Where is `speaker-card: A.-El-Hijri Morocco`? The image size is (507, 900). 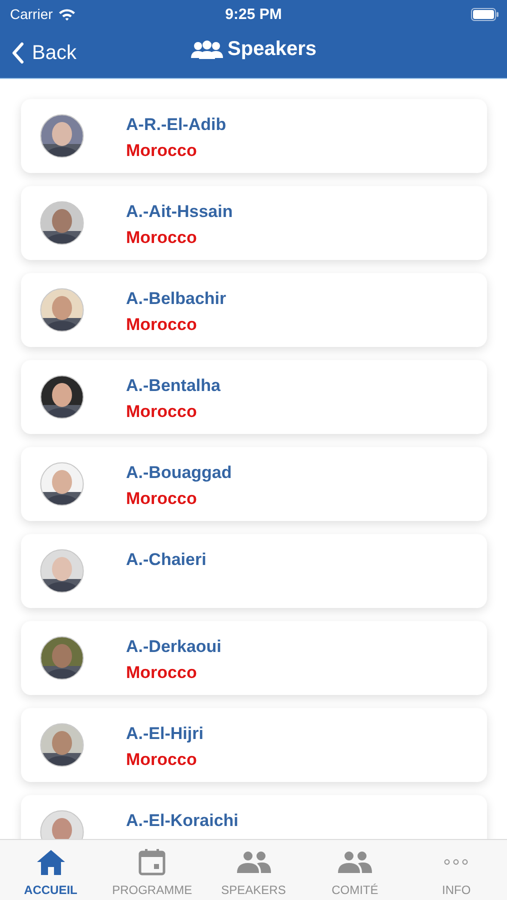 speaker-card: A.-El-Hijri Morocco is located at coordinates (254, 745).